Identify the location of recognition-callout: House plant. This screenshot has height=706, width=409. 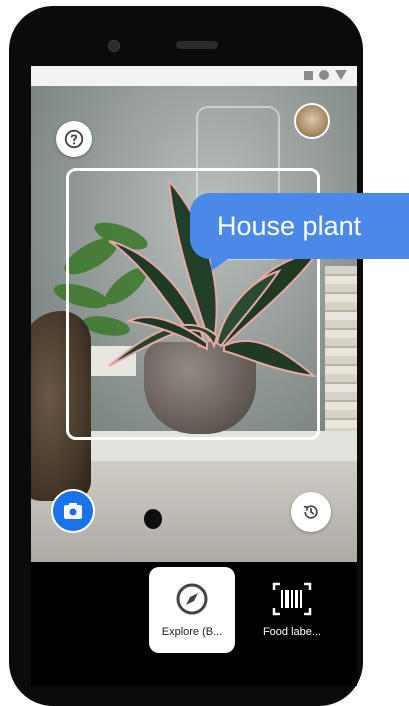
(299, 226).